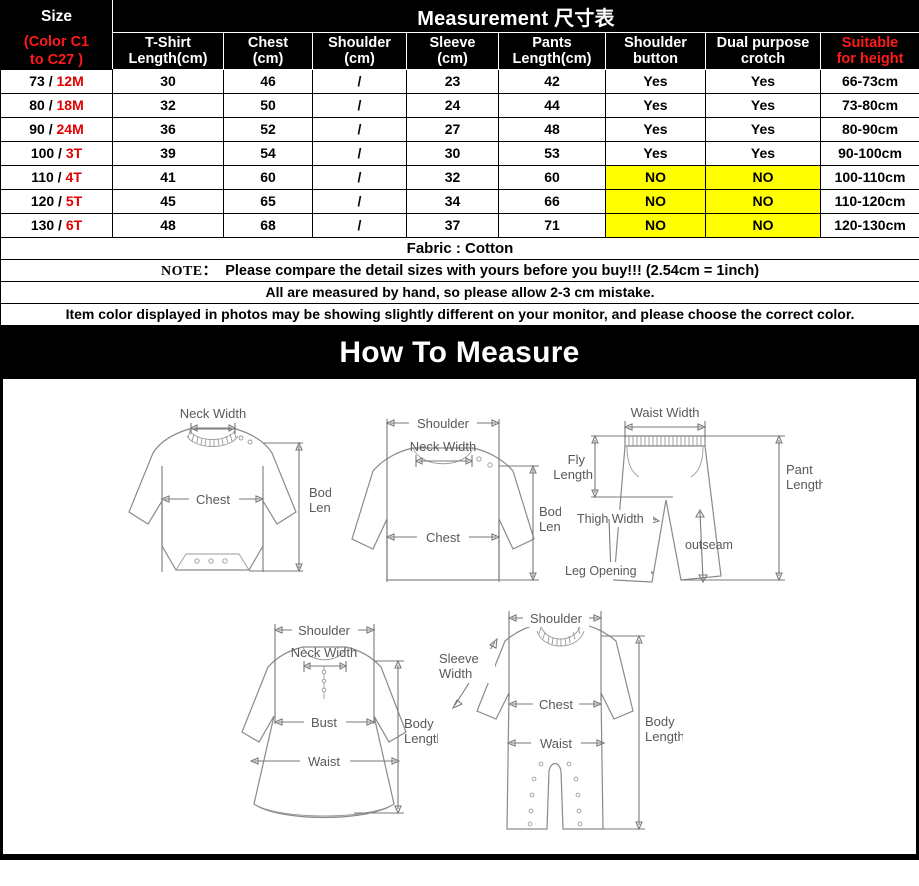 This screenshot has width=919, height=886. I want to click on column-header-suitable-for-height: Suitable for height, so click(869, 51).